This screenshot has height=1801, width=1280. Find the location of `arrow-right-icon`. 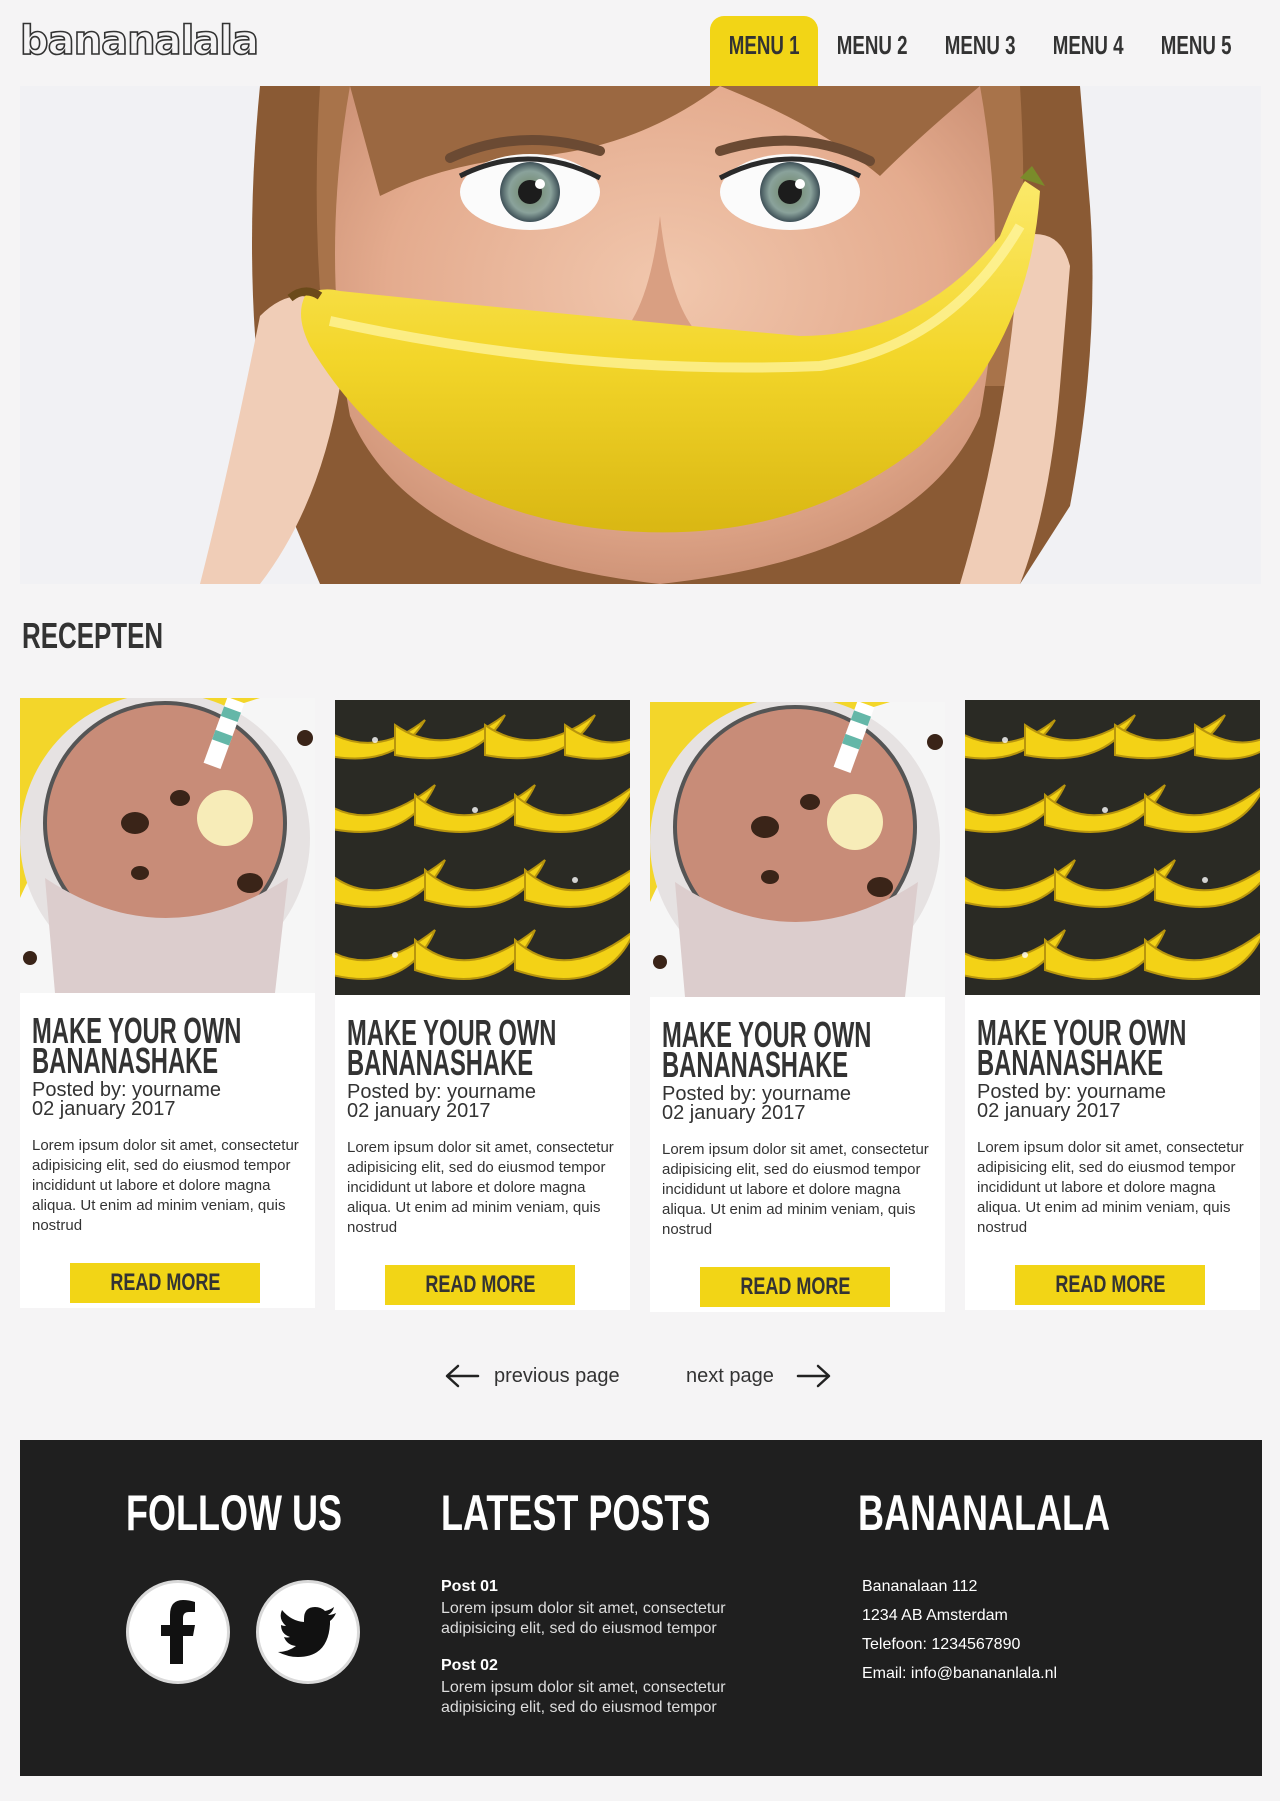

arrow-right-icon is located at coordinates (814, 1376).